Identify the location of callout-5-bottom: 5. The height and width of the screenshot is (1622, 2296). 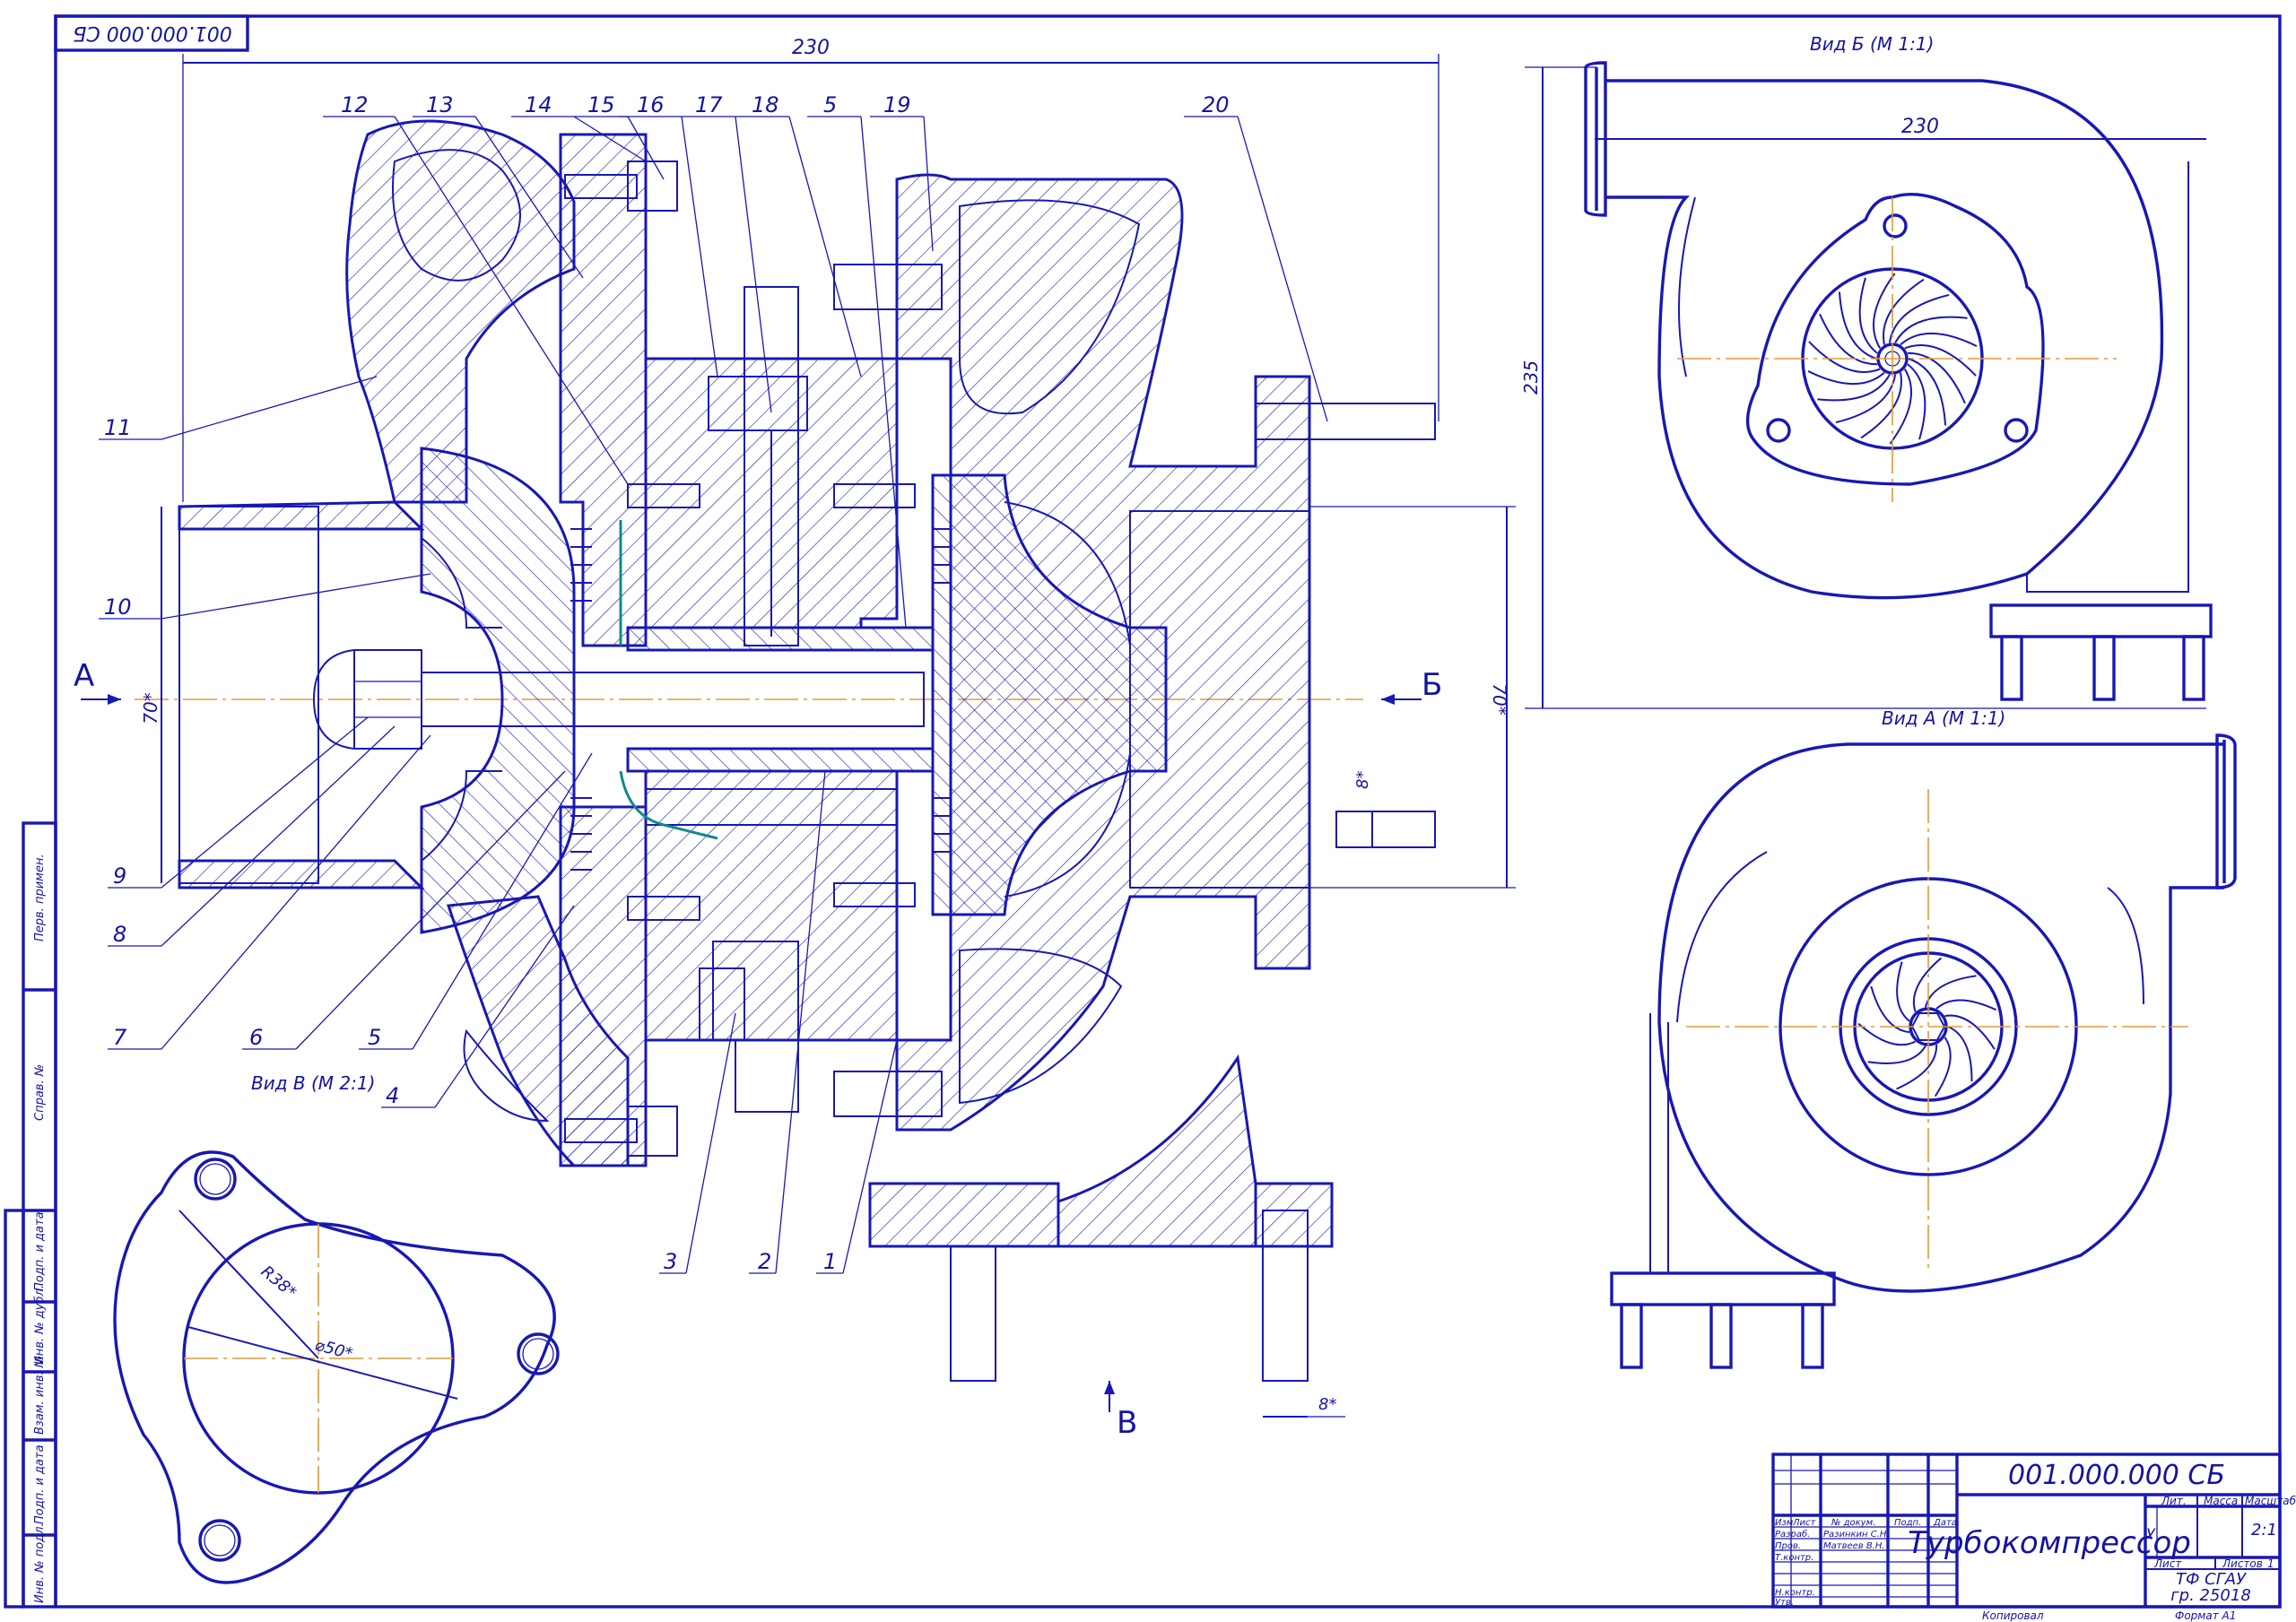
(374, 1037).